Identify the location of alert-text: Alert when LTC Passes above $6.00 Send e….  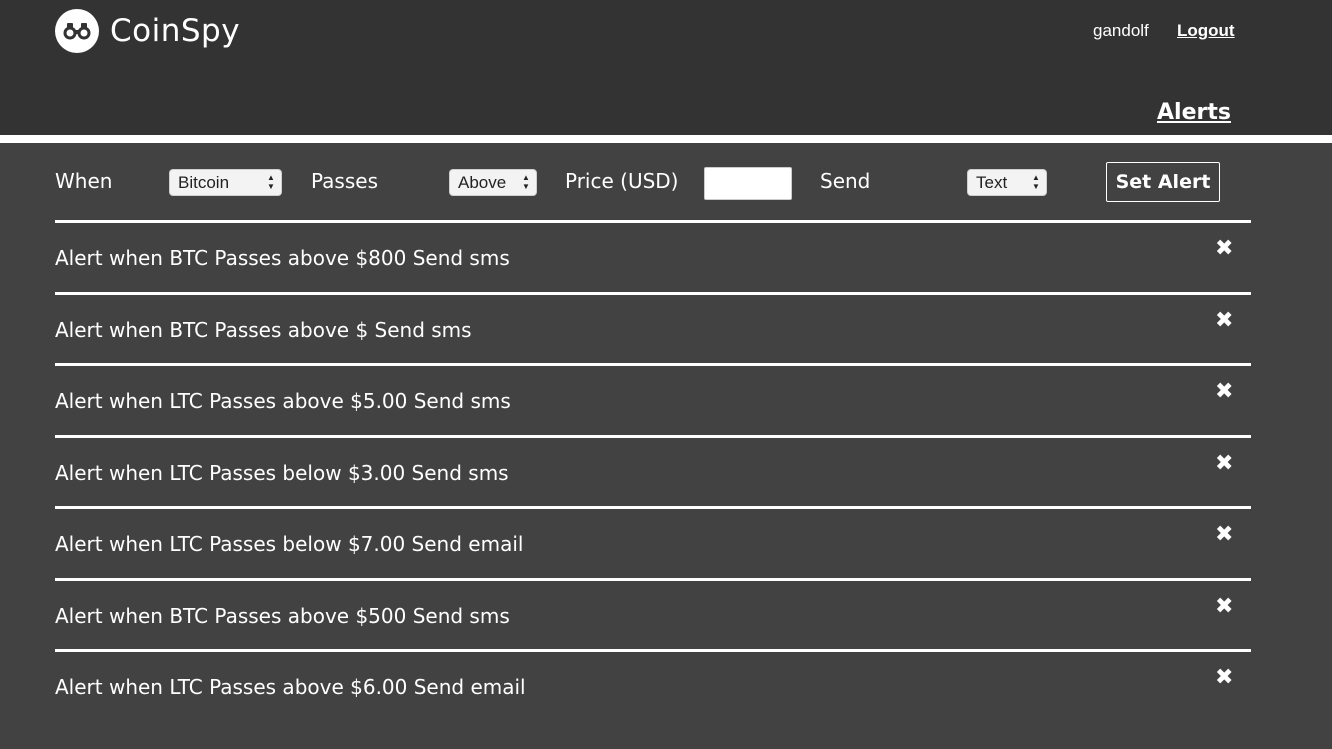
(290, 687).